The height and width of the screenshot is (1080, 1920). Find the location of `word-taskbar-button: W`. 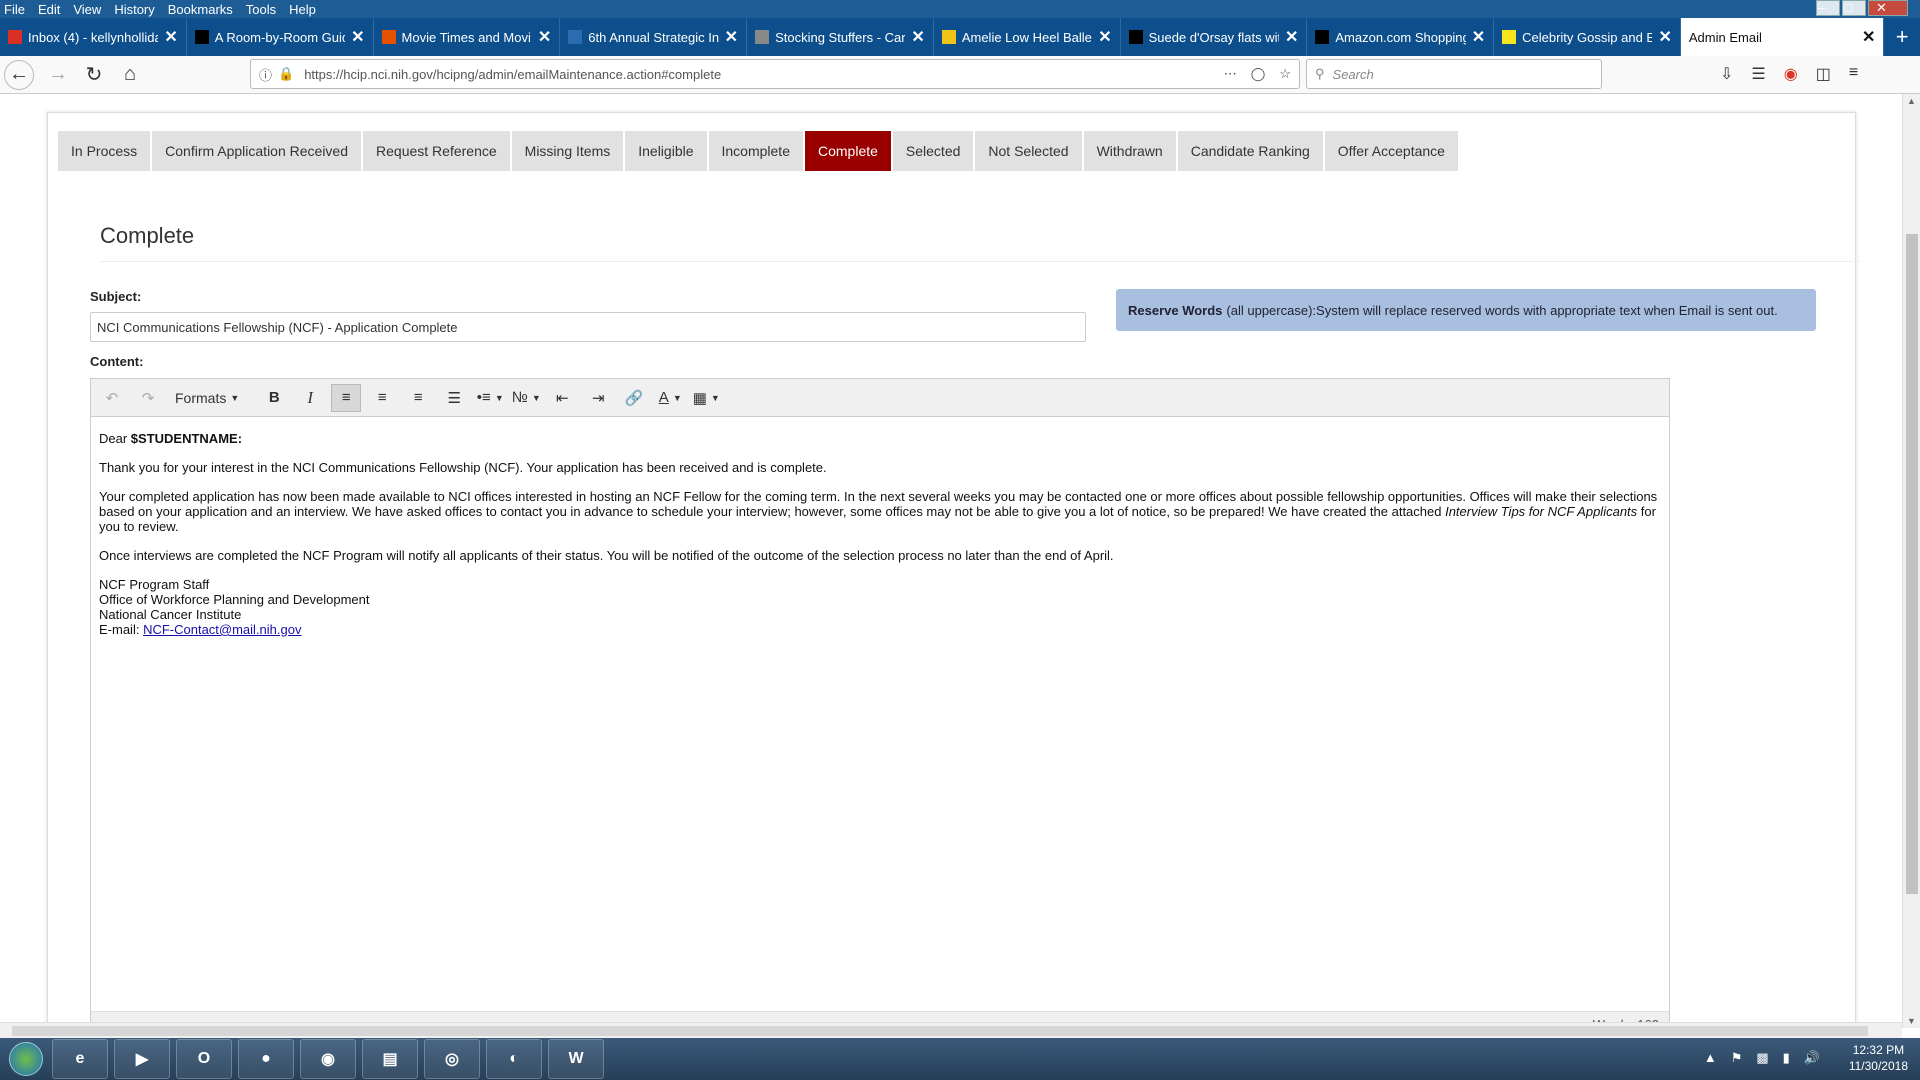

word-taskbar-button: W is located at coordinates (576, 1059).